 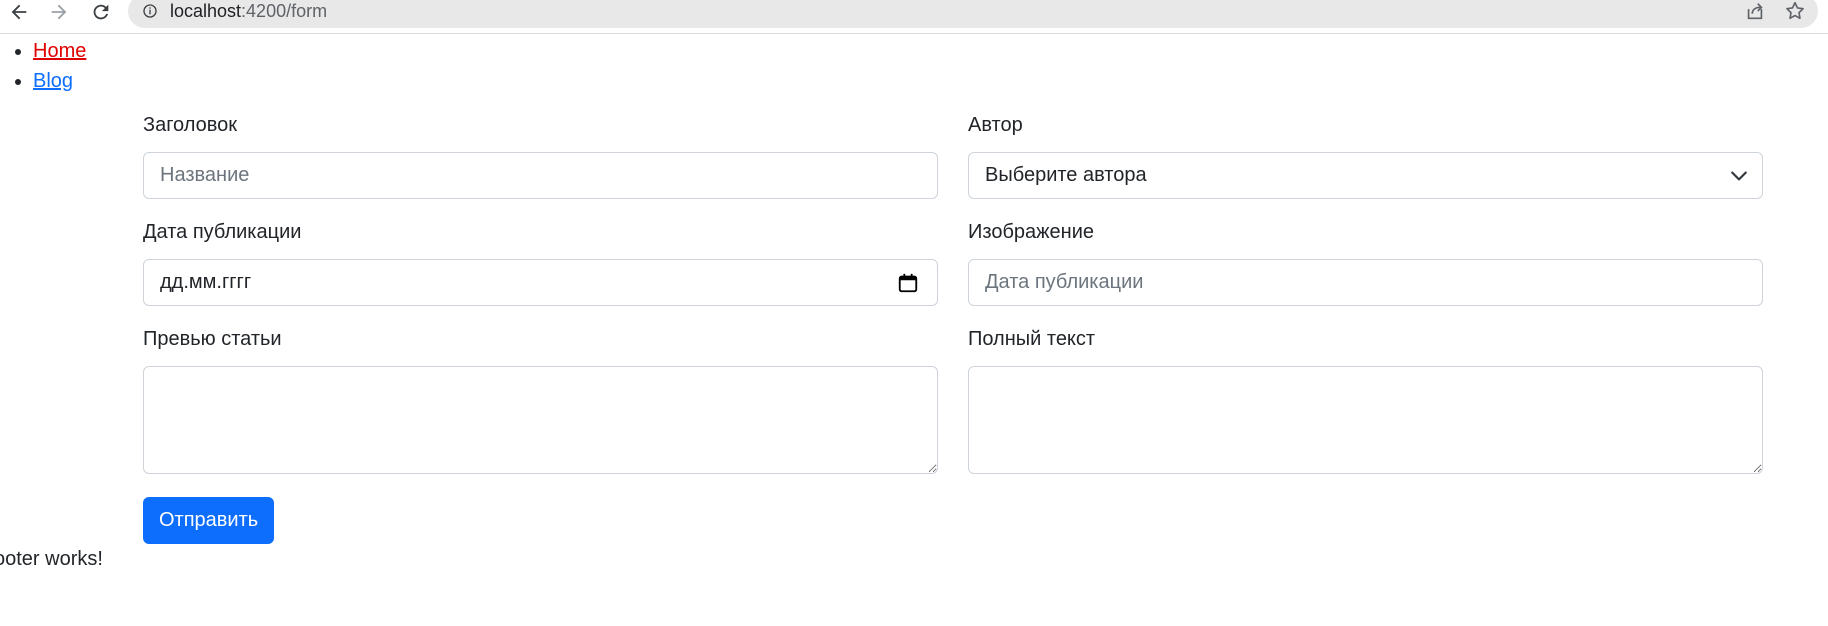 What do you see at coordinates (973, 14) in the screenshot?
I see `address-bar: localhost:4200/form` at bounding box center [973, 14].